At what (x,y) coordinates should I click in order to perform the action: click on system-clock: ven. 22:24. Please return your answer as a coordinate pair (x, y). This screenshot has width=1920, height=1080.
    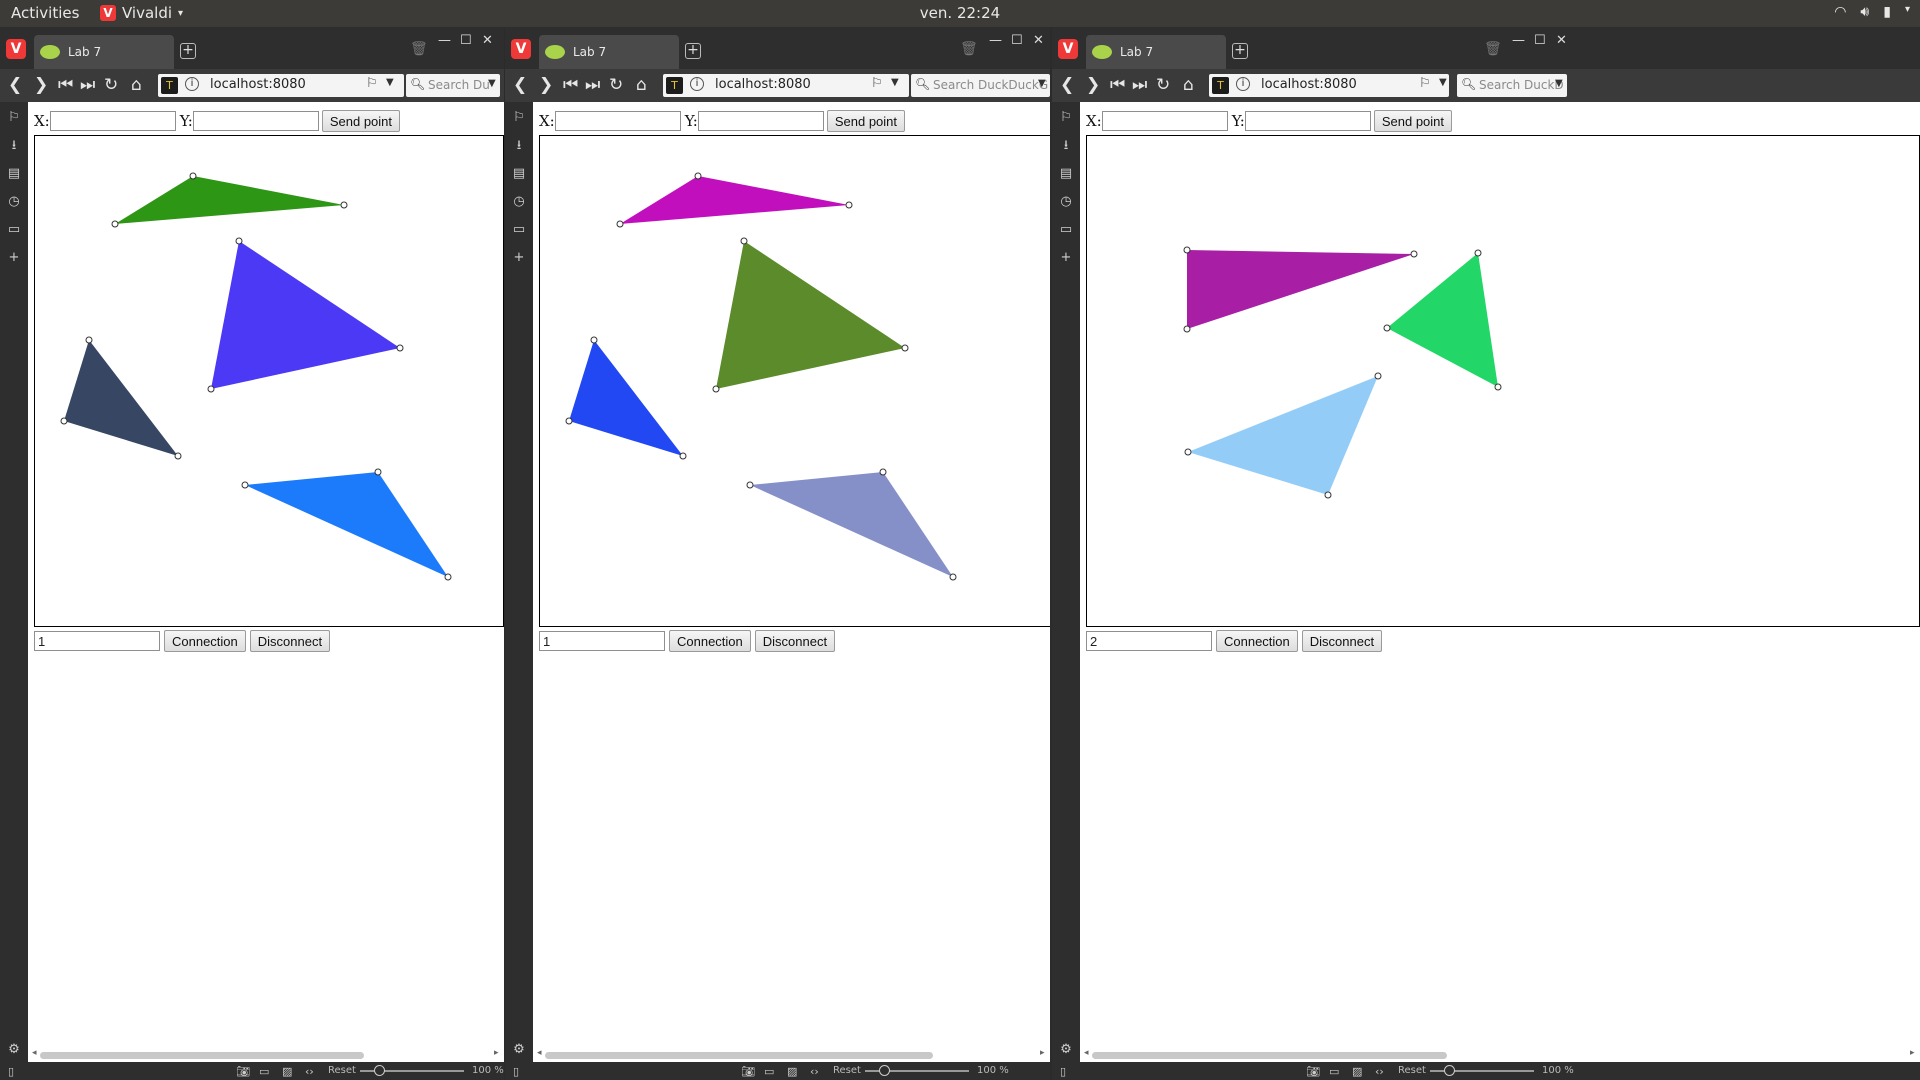
    Looking at the image, I should click on (960, 13).